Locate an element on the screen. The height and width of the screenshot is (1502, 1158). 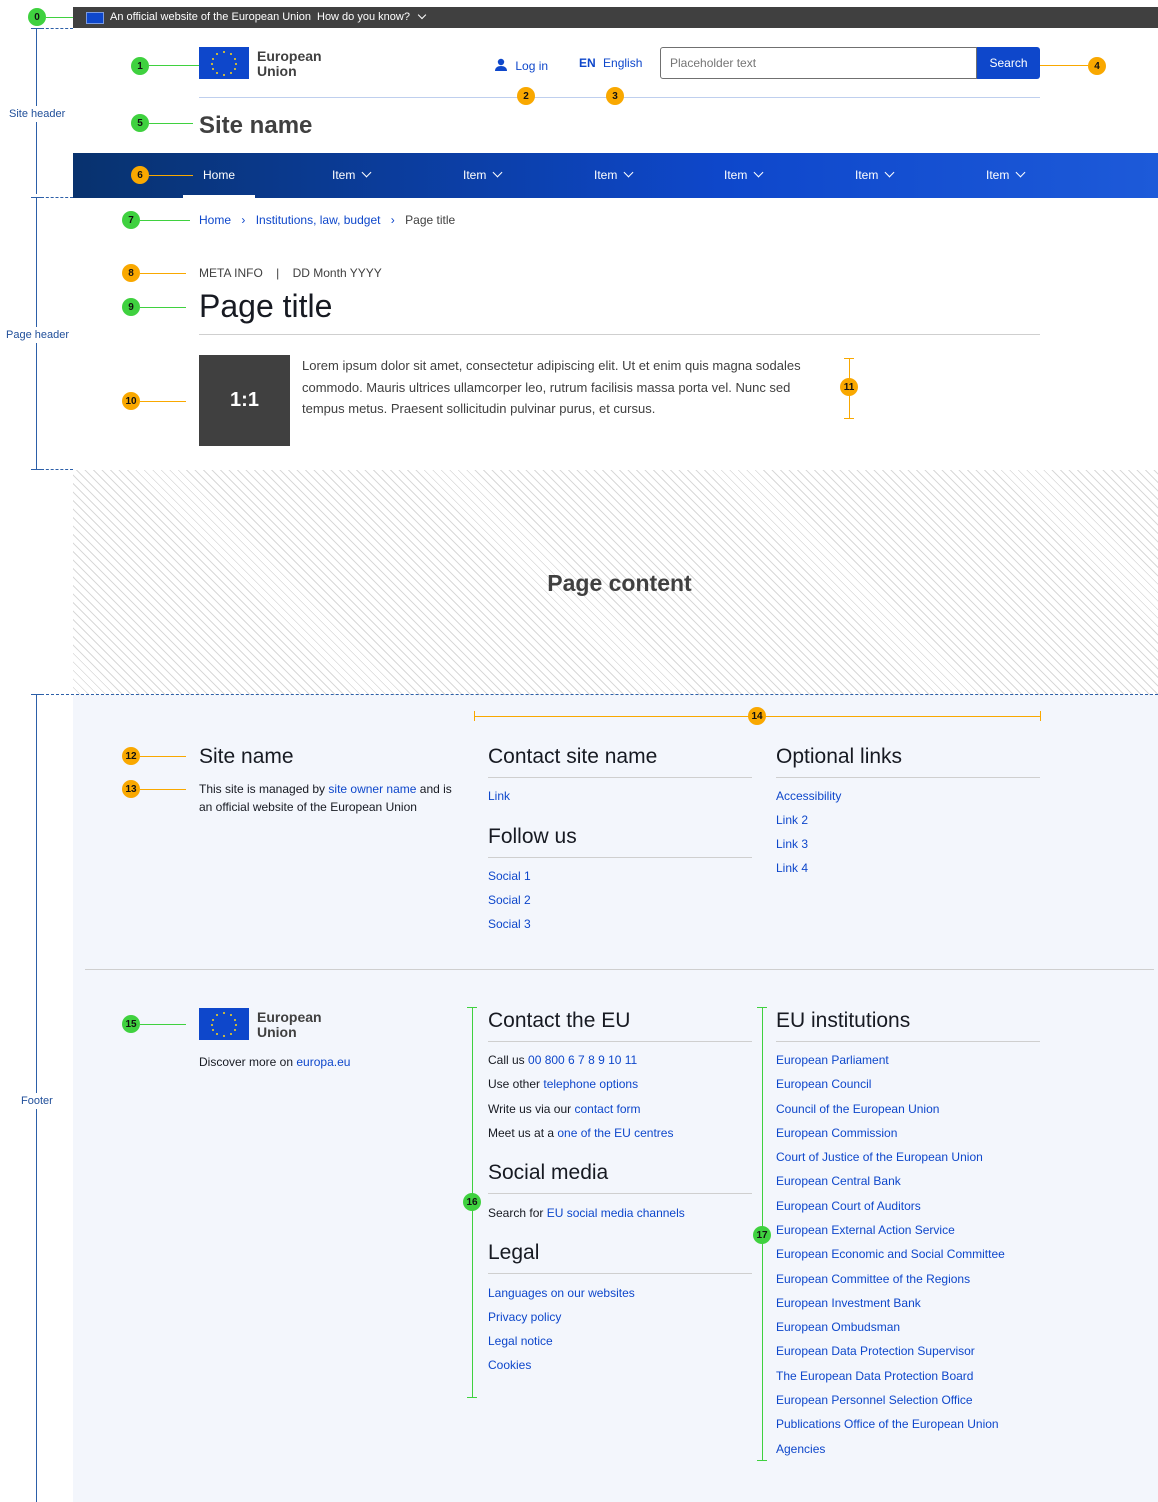
how-do-you-know-link: How do you know? is located at coordinates (372, 16).